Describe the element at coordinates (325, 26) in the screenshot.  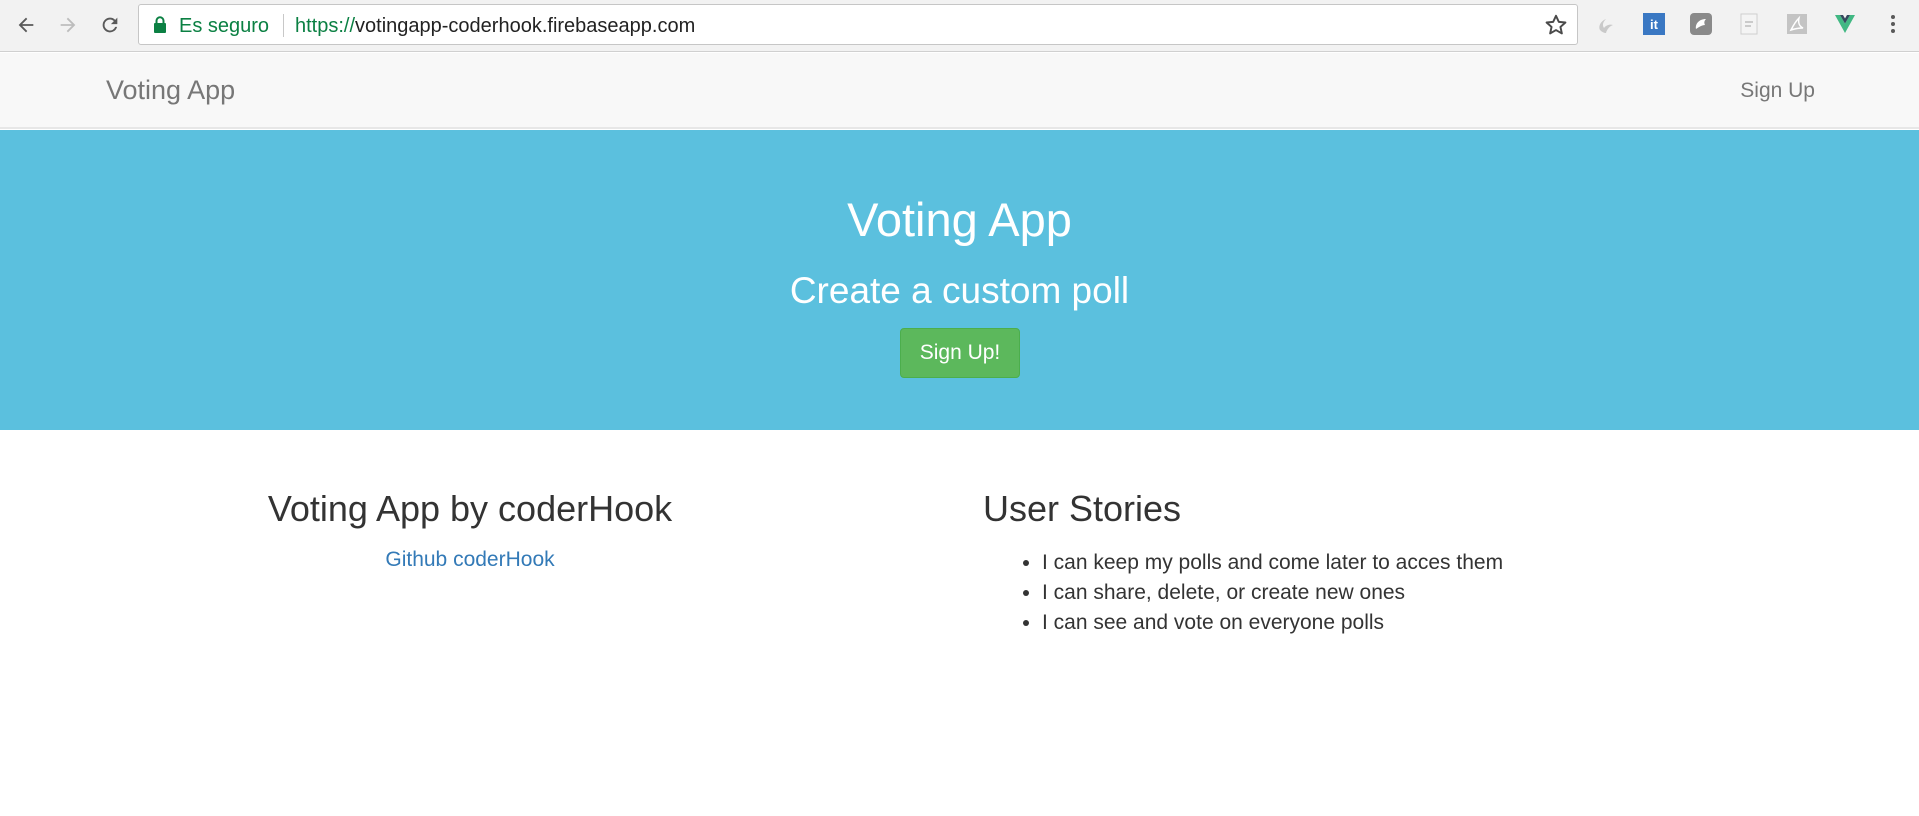
I see `url-scheme: https://` at that location.